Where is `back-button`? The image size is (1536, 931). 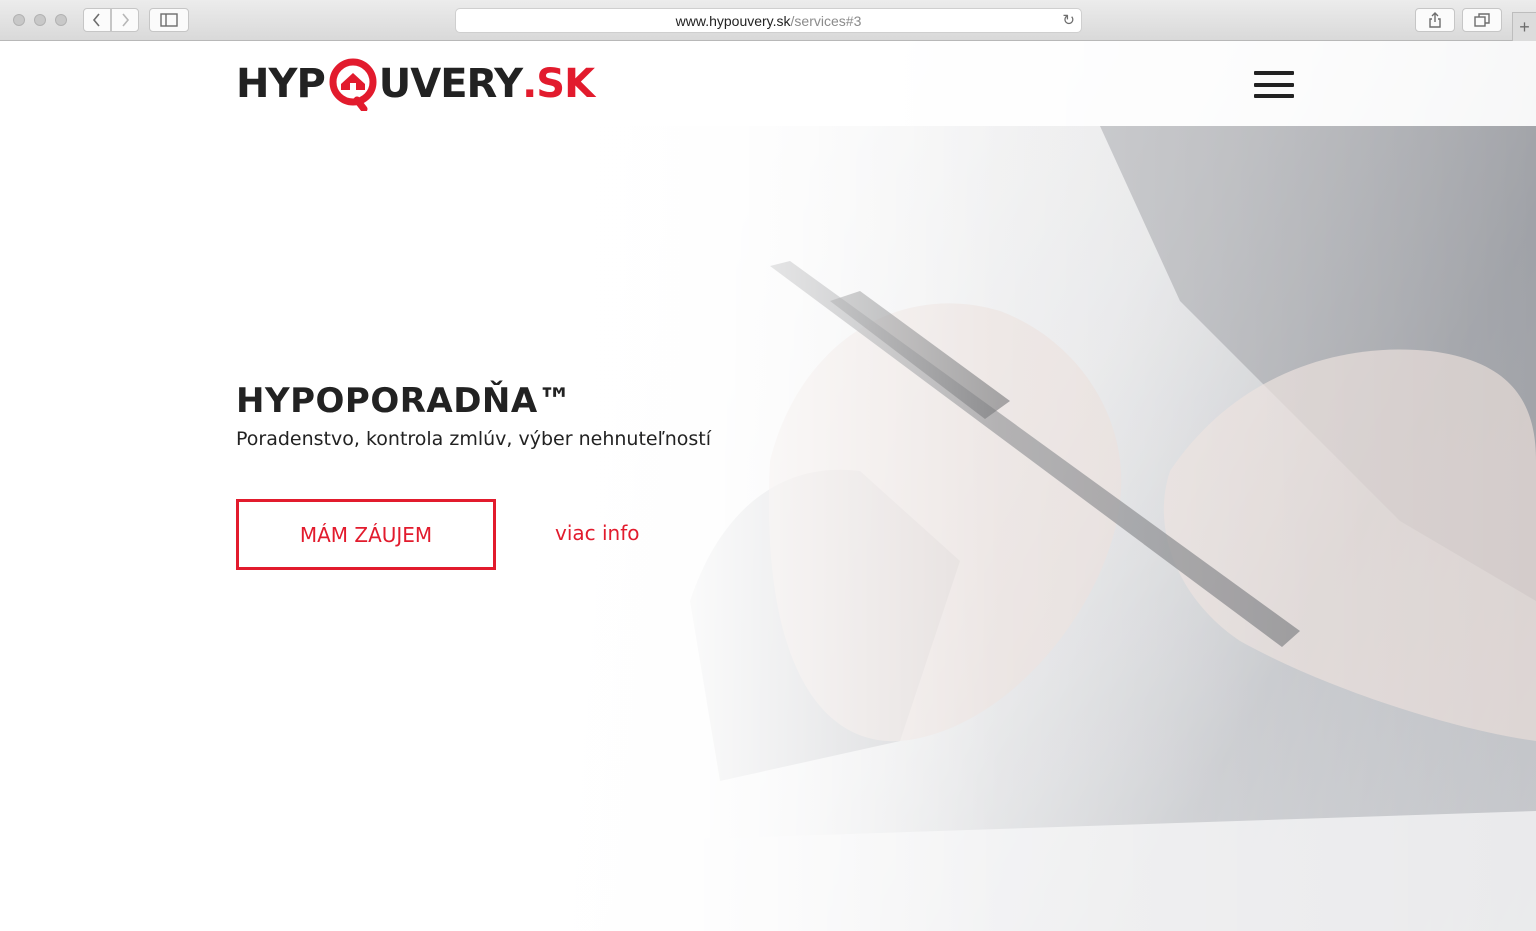 back-button is located at coordinates (97, 20).